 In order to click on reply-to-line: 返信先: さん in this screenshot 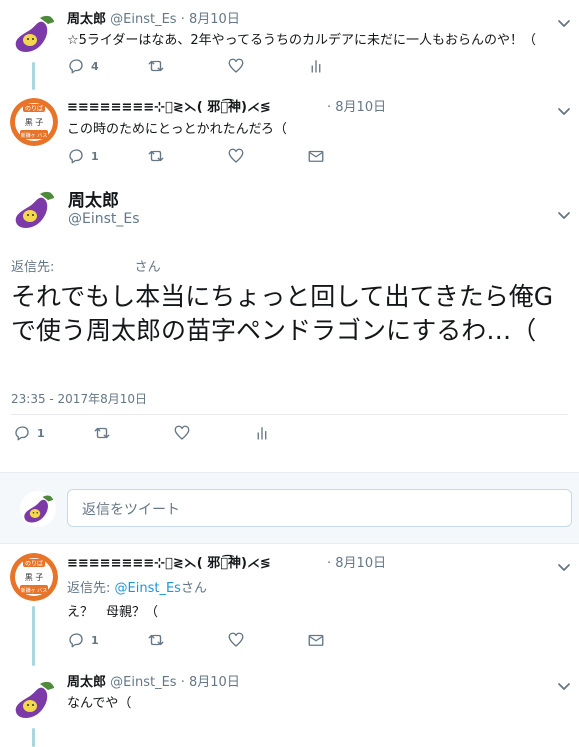, I will do `click(86, 265)`.